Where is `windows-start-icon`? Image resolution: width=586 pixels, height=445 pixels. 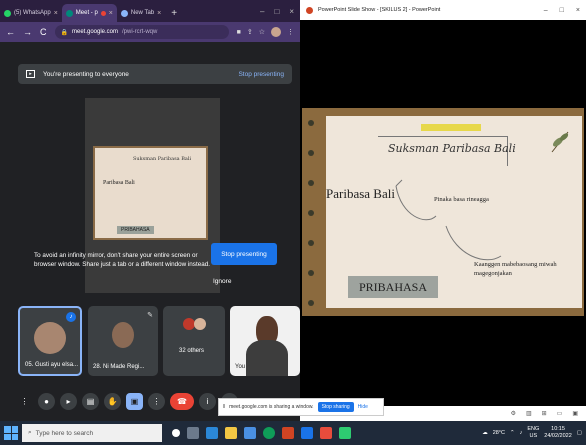
windows-start-icon is located at coordinates (11, 433).